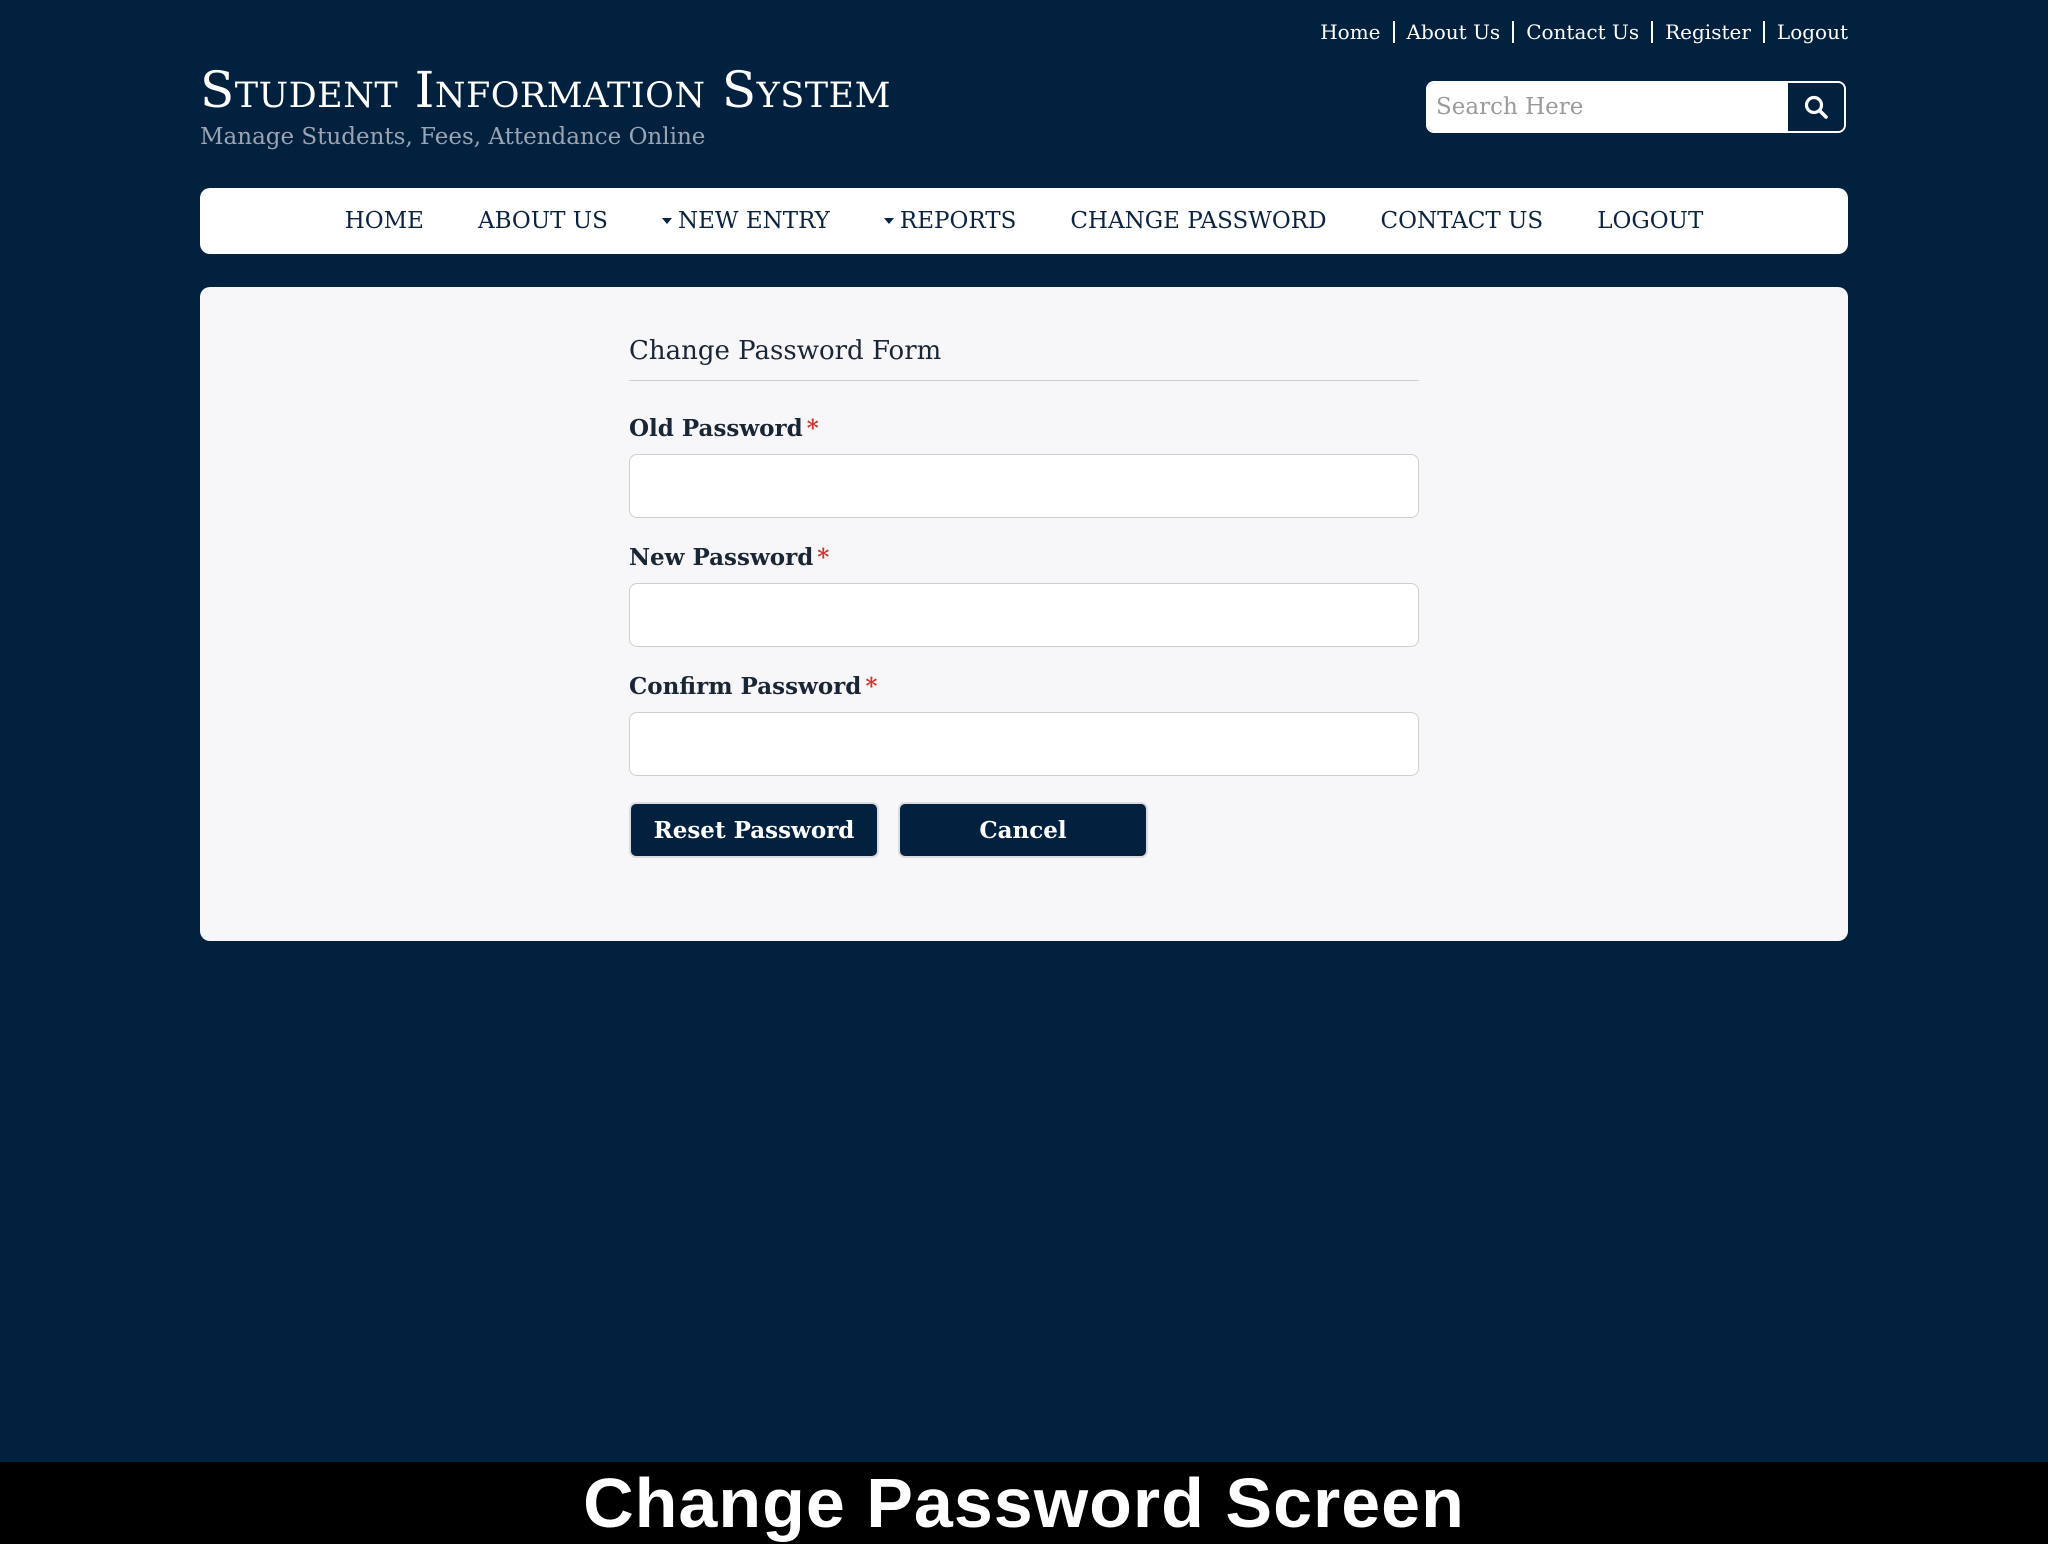 The height and width of the screenshot is (1544, 2048). What do you see at coordinates (1024, 428) in the screenshot?
I see `old-password-label: Old Password *` at bounding box center [1024, 428].